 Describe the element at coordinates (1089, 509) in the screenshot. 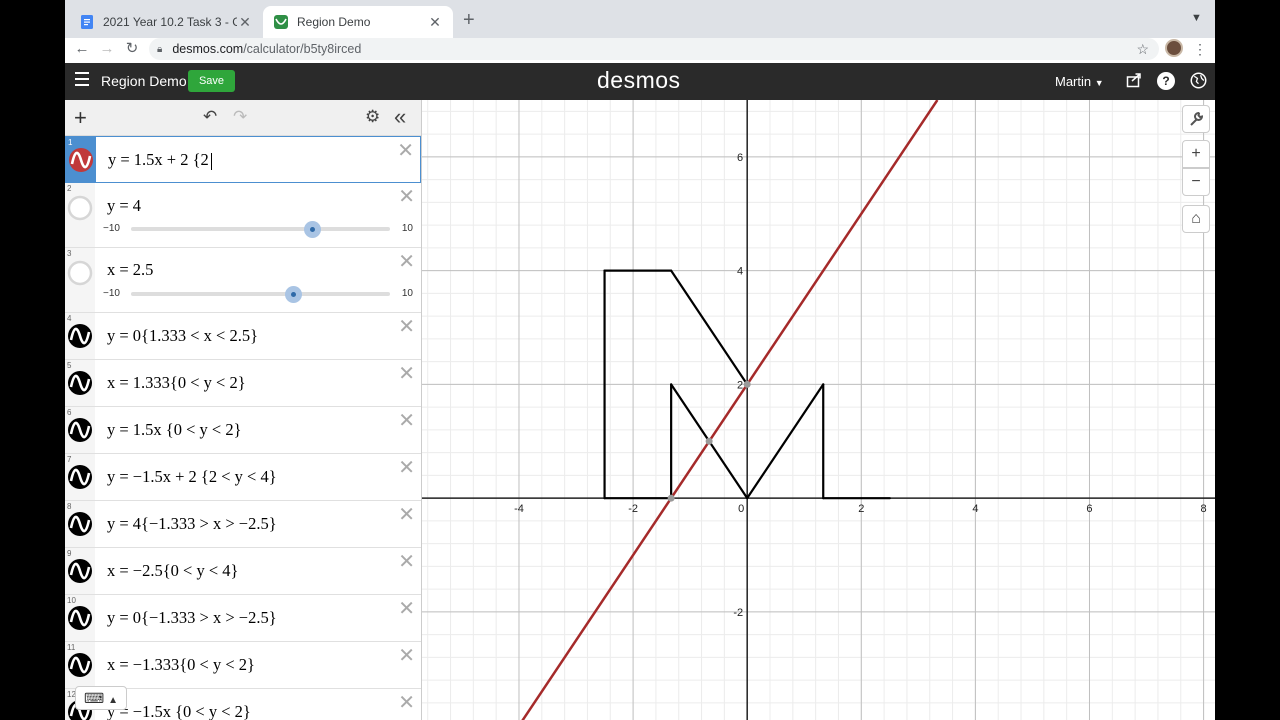

I see `x-tick-label: 6` at that location.